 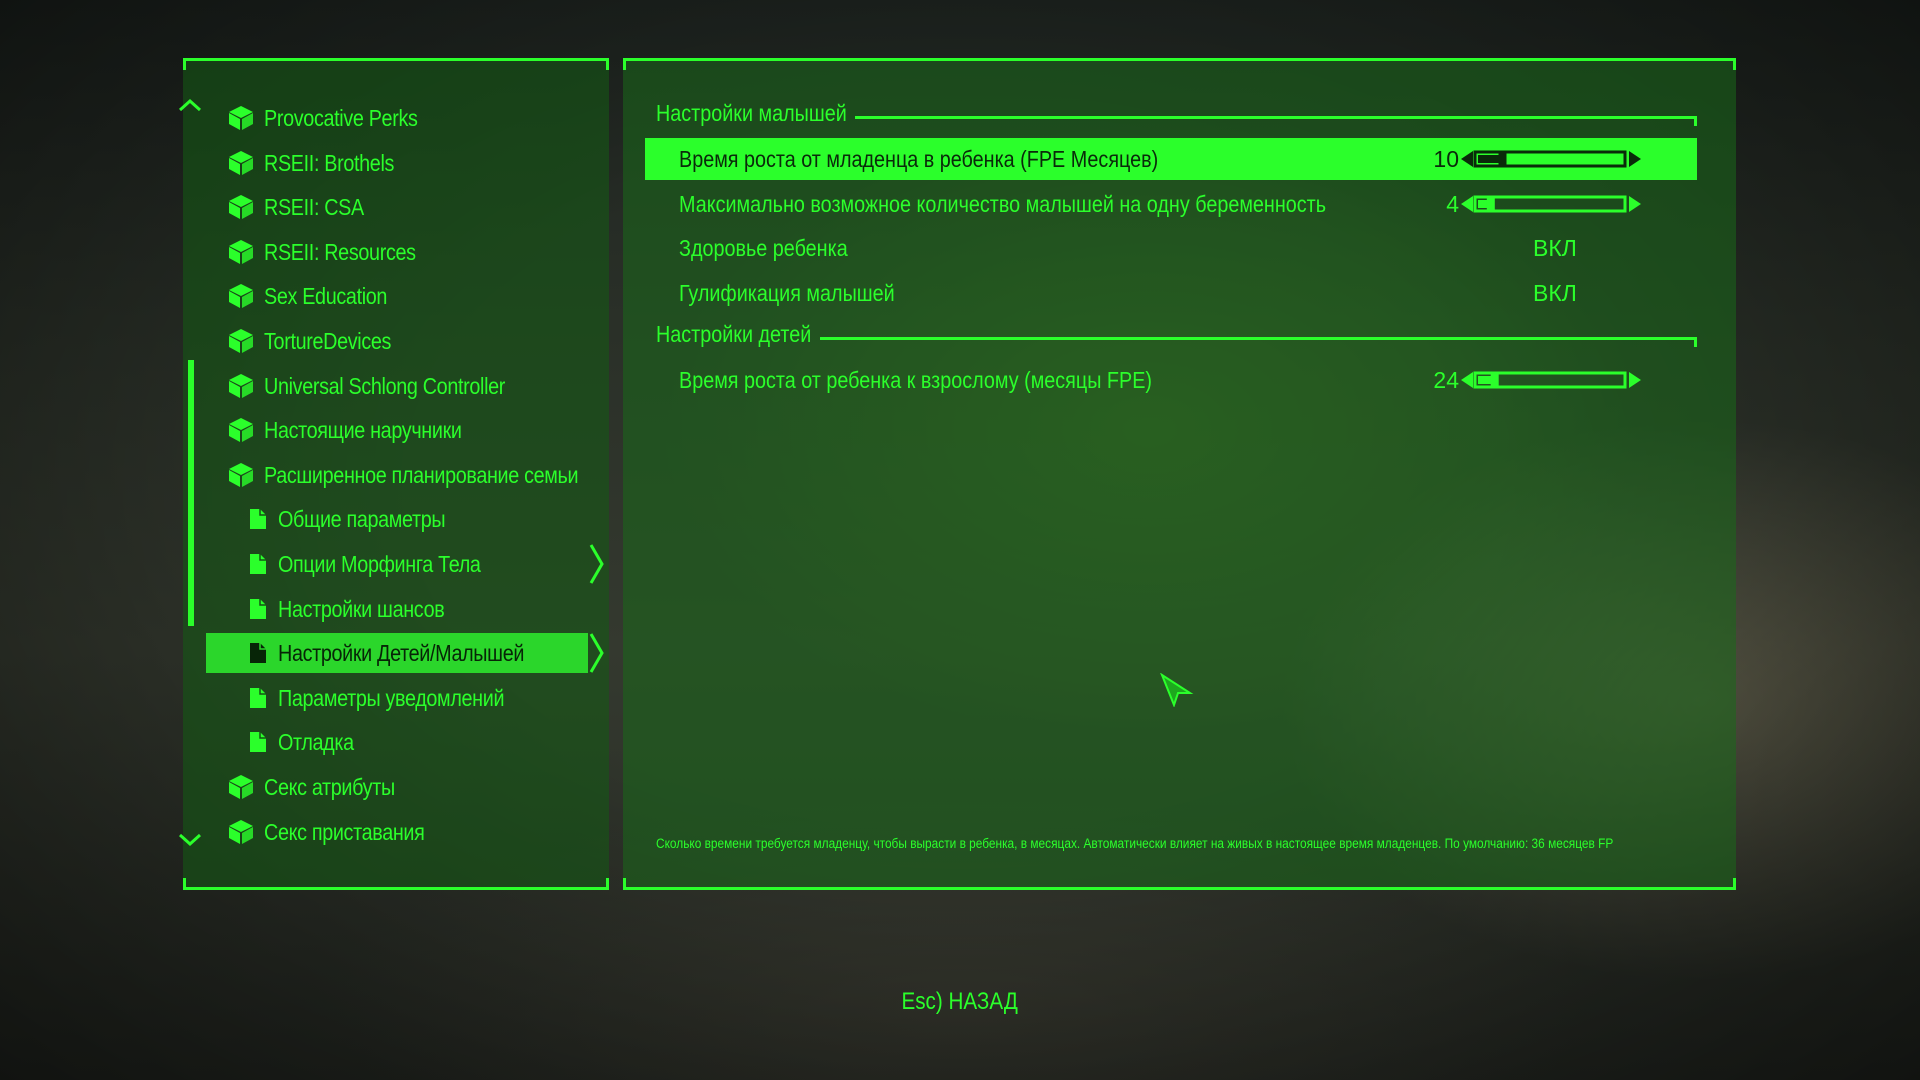 I want to click on mod-list-item-label: Общие параметры, so click(x=362, y=519).